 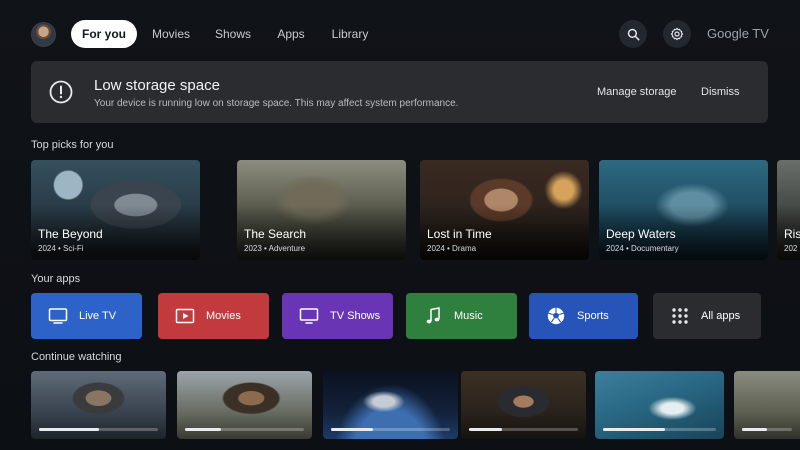 I want to click on app-label: Sports, so click(x=593, y=316).